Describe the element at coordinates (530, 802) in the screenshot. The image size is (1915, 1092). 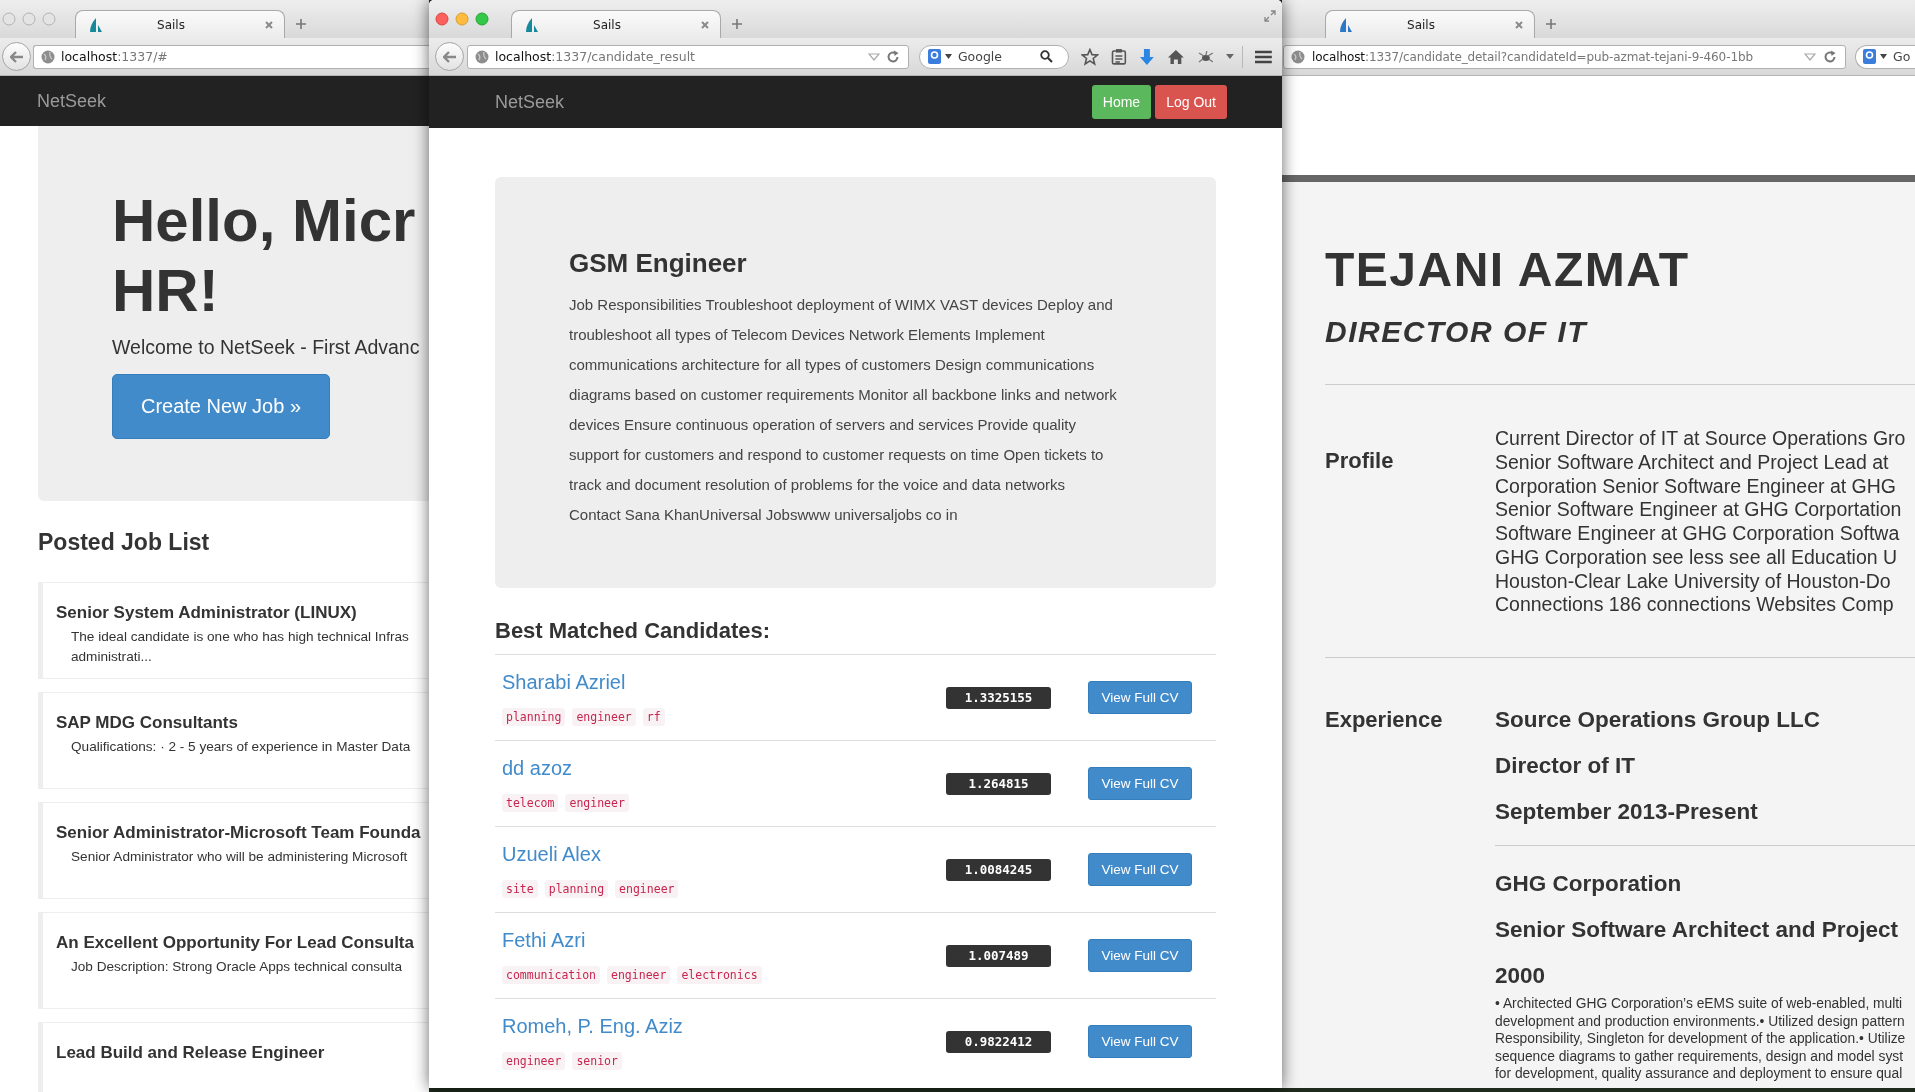
I see `keyword-tag: telecom` at that location.